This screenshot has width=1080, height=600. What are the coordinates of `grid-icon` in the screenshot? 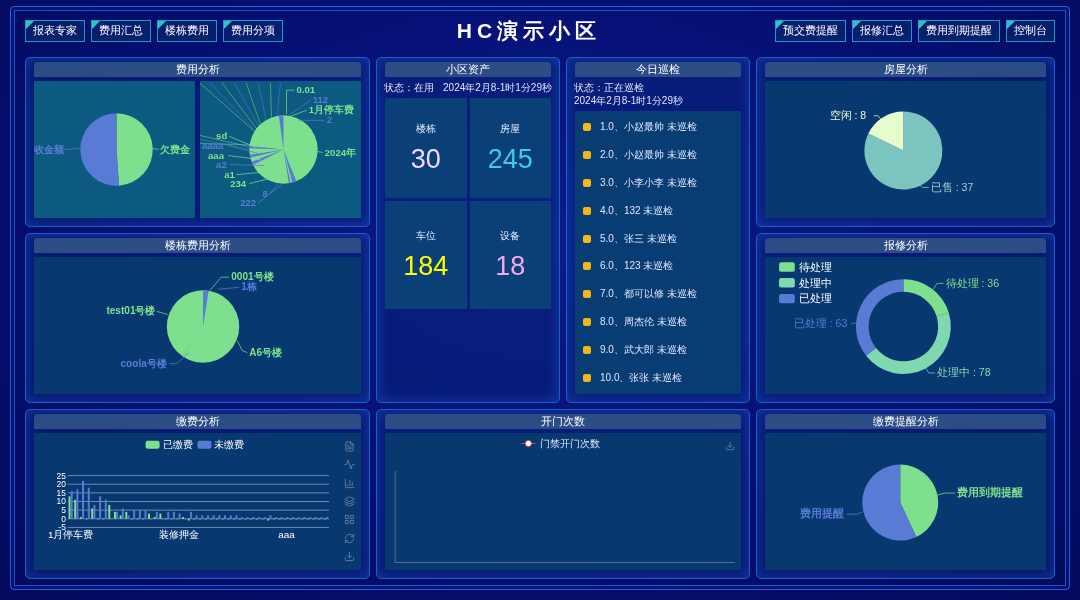 It's located at (349, 520).